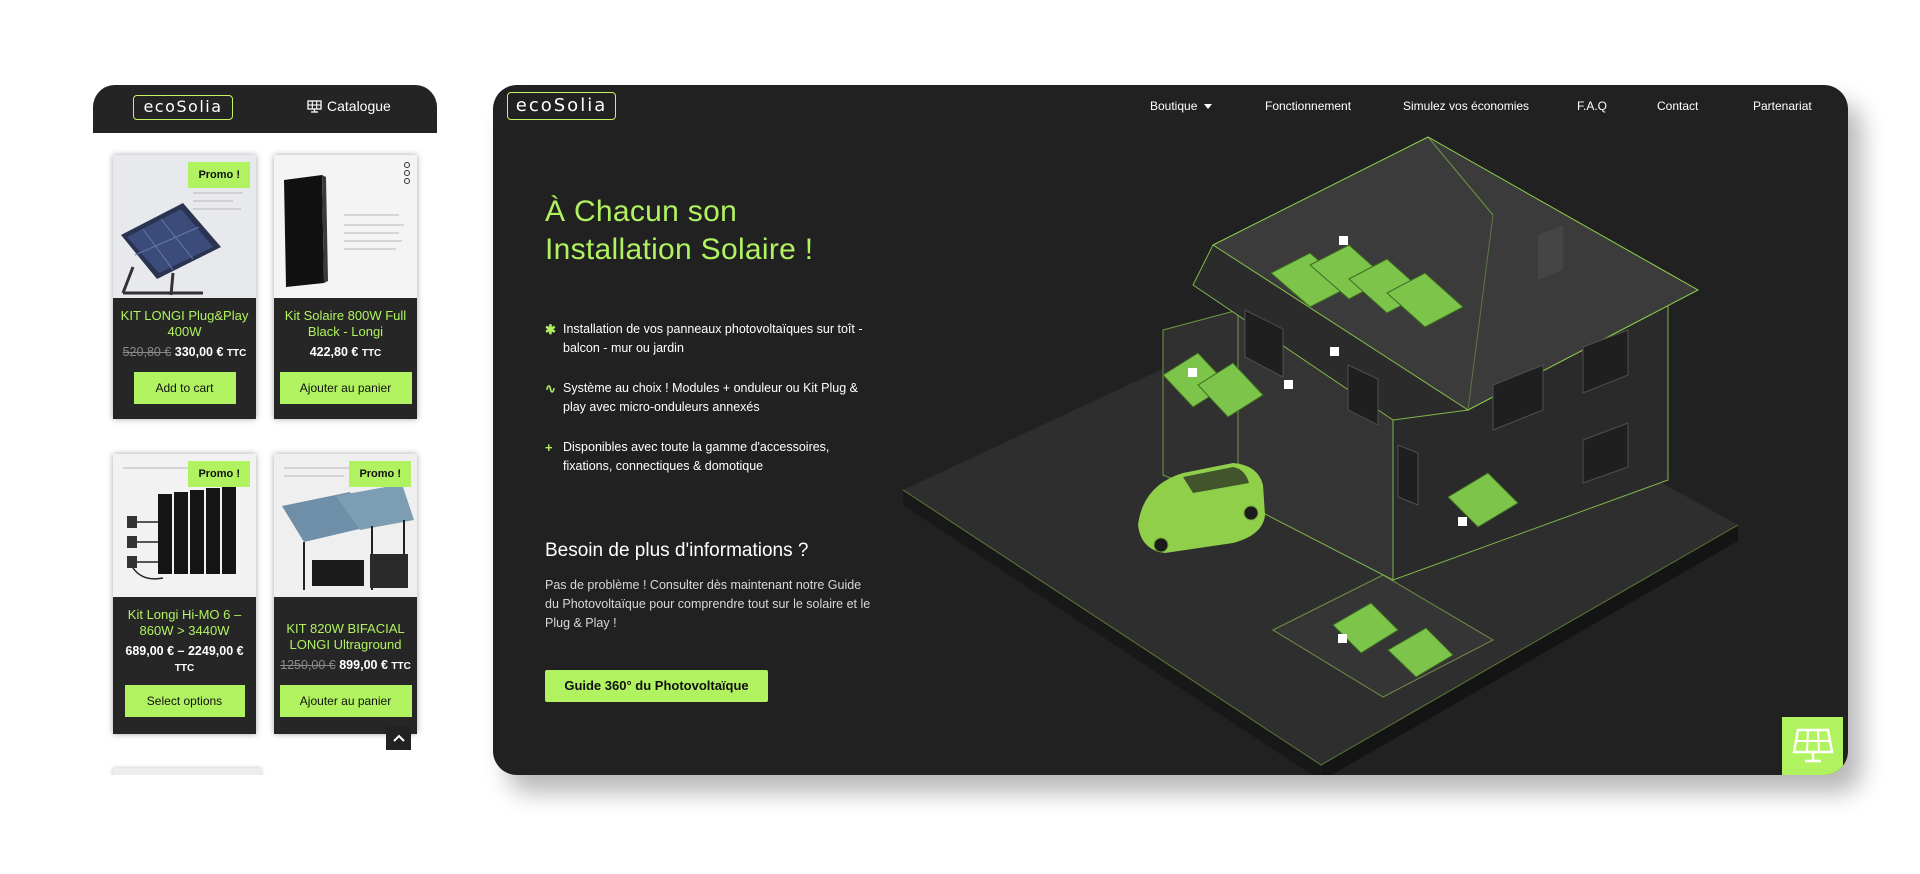 This screenshot has height=874, width=1920. Describe the element at coordinates (1466, 106) in the screenshot. I see `nav-item-simulateur: Simulez vos économies` at that location.